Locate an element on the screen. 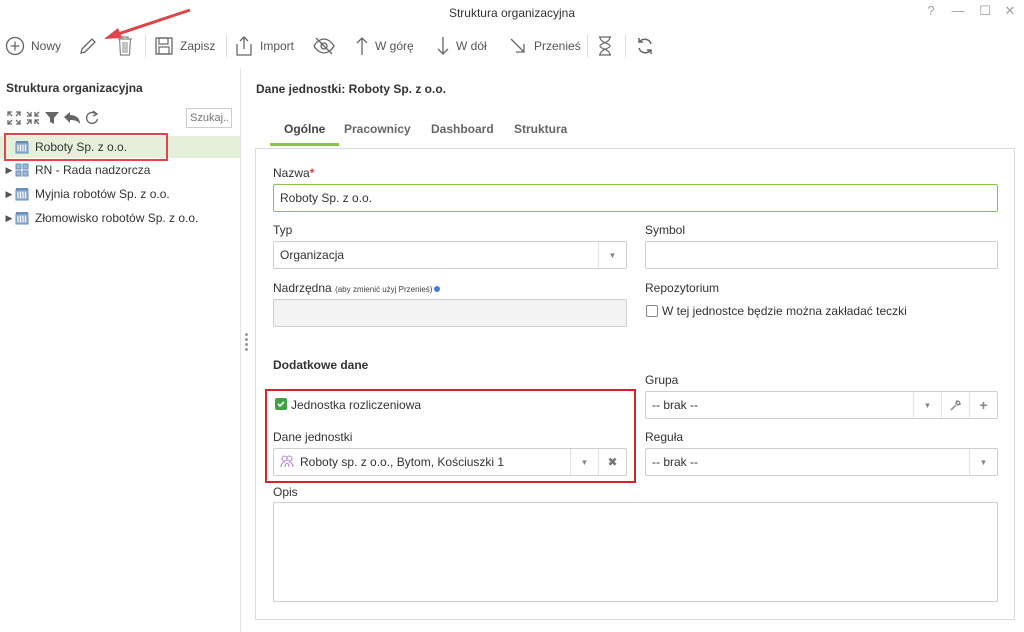  pencil-icon is located at coordinates (88, 46).